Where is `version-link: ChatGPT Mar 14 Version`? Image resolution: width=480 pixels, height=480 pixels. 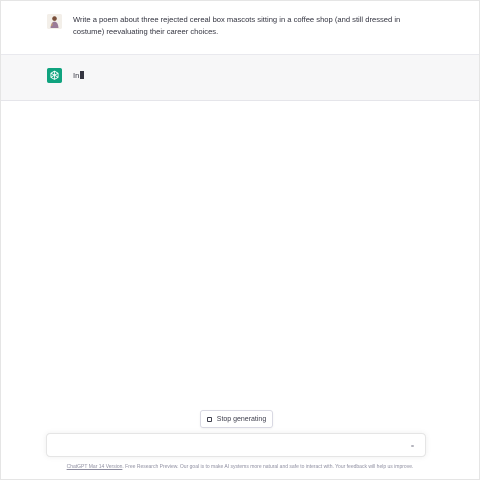
version-link: ChatGPT Mar 14 Version is located at coordinates (95, 467).